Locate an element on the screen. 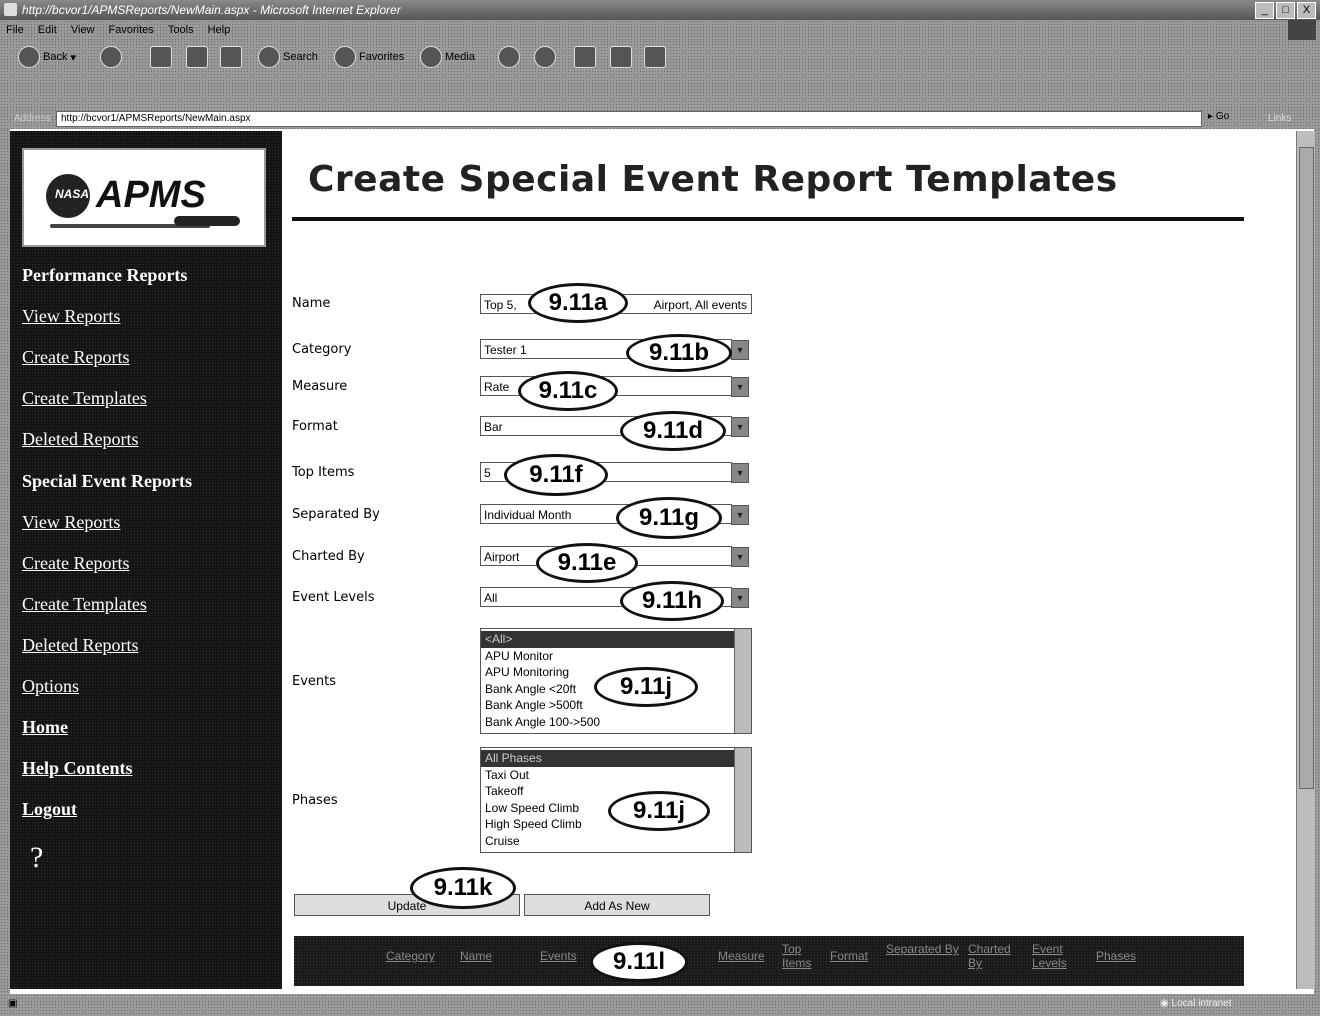 This screenshot has width=1320, height=1016. callout-category: 9.11b is located at coordinates (679, 353).